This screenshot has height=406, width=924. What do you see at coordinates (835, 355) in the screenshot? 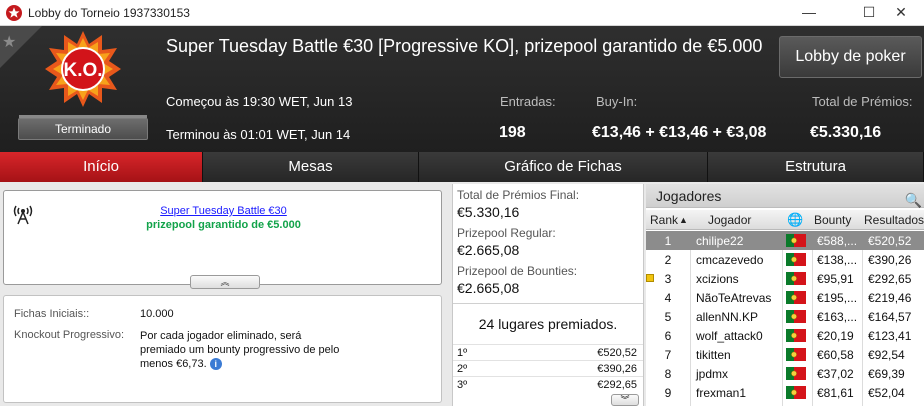
I see `player-bounty: €60,58` at bounding box center [835, 355].